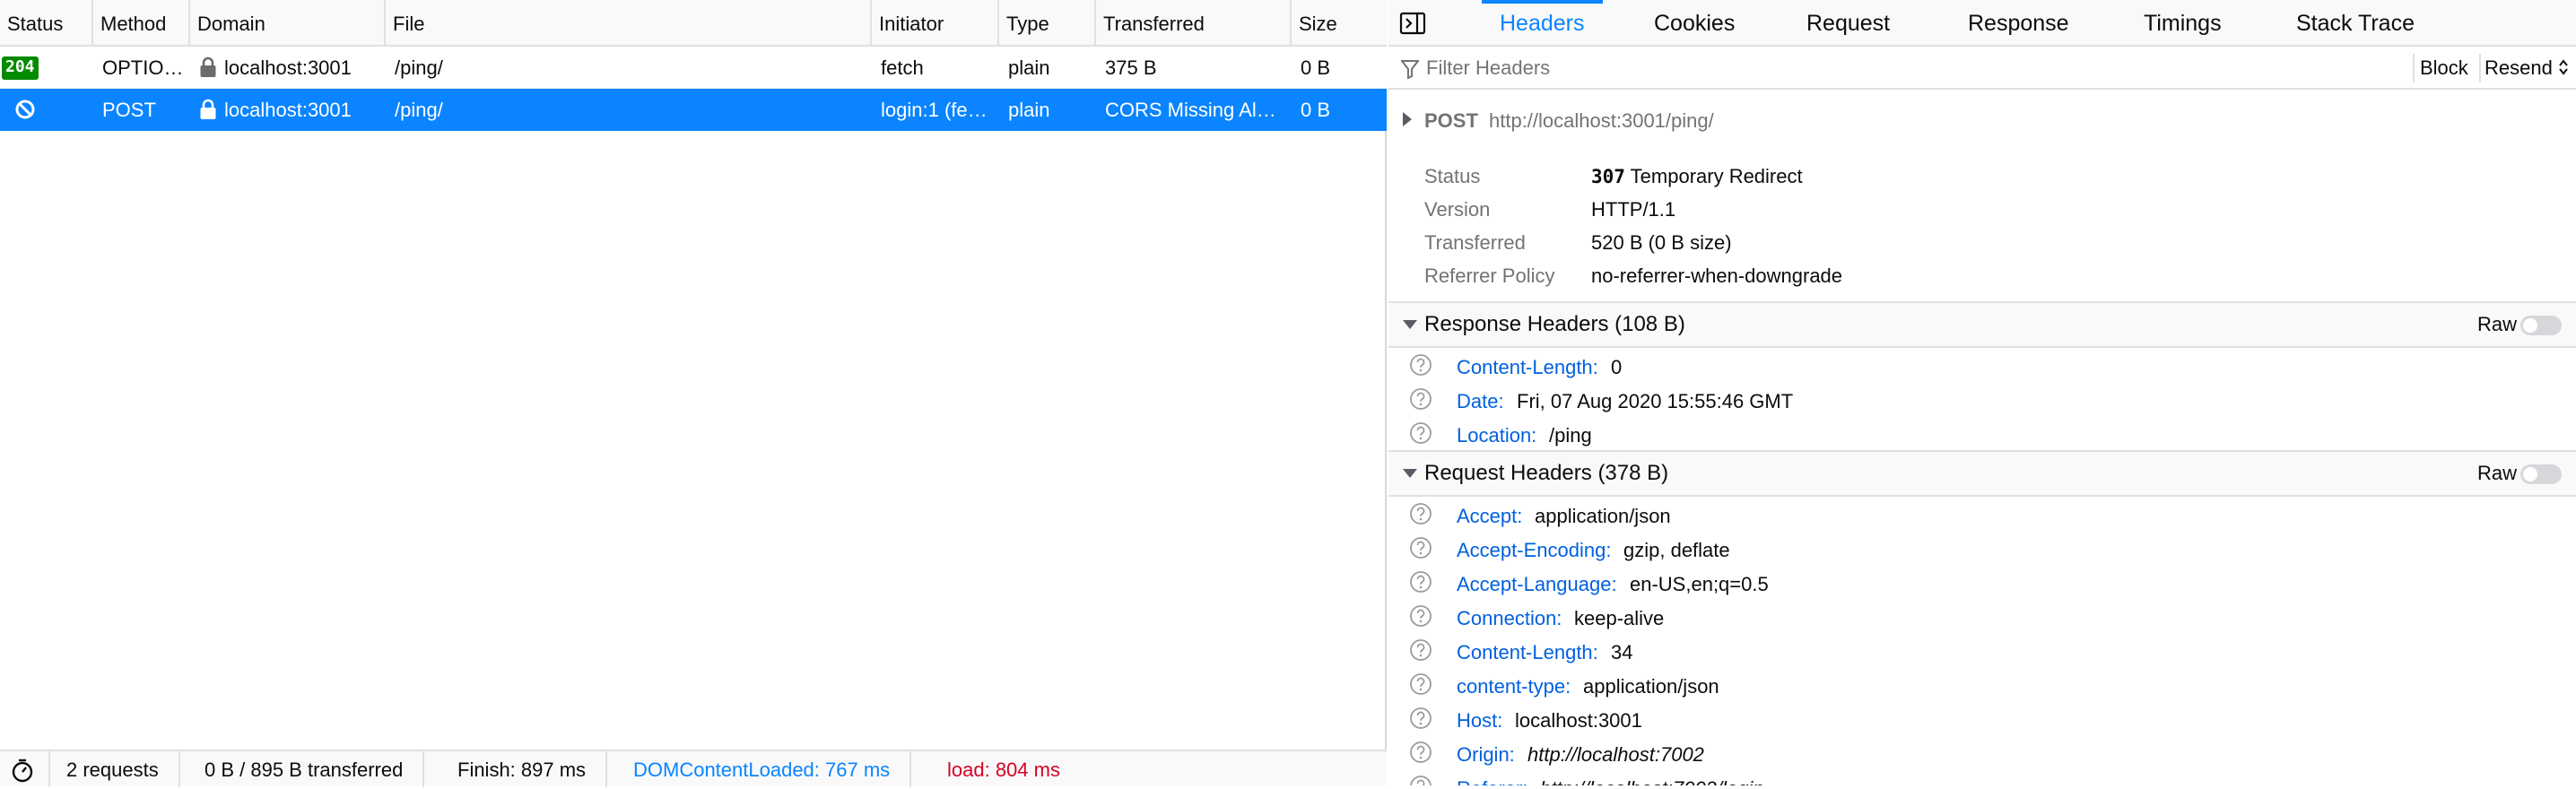 The width and height of the screenshot is (2576, 789). Describe the element at coordinates (1316, 110) in the screenshot. I see `size-cell: 0 B` at that location.